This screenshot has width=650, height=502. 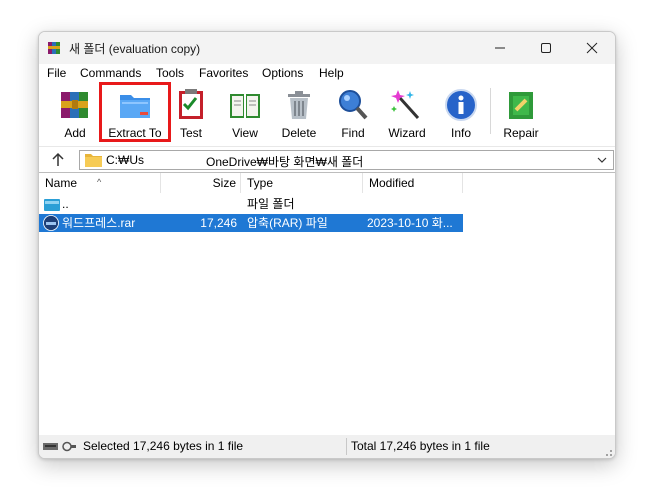 What do you see at coordinates (521, 133) in the screenshot?
I see `repair-label: Repair` at bounding box center [521, 133].